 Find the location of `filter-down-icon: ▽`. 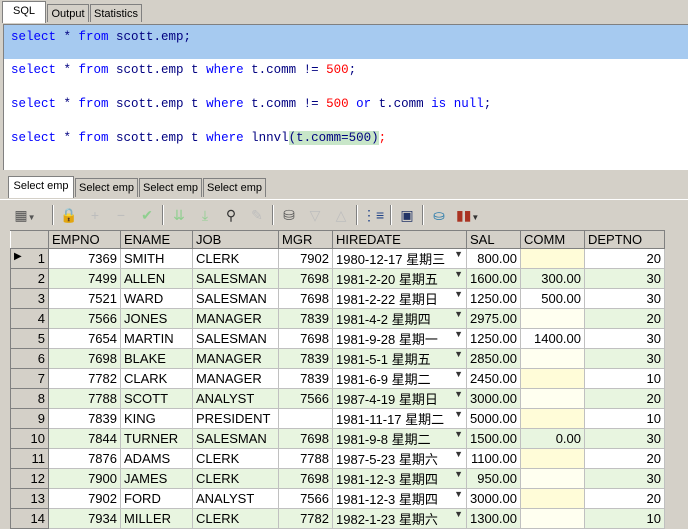

filter-down-icon: ▽ is located at coordinates (315, 215).